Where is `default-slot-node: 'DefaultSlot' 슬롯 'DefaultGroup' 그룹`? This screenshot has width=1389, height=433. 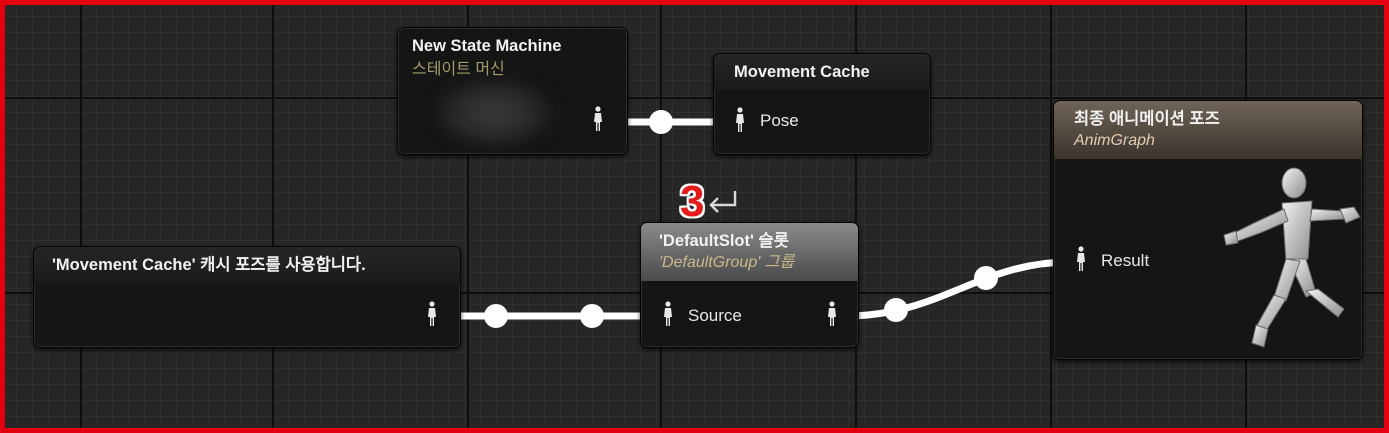 default-slot-node: 'DefaultSlot' 슬롯 'DefaultGroup' 그룹 is located at coordinates (749, 285).